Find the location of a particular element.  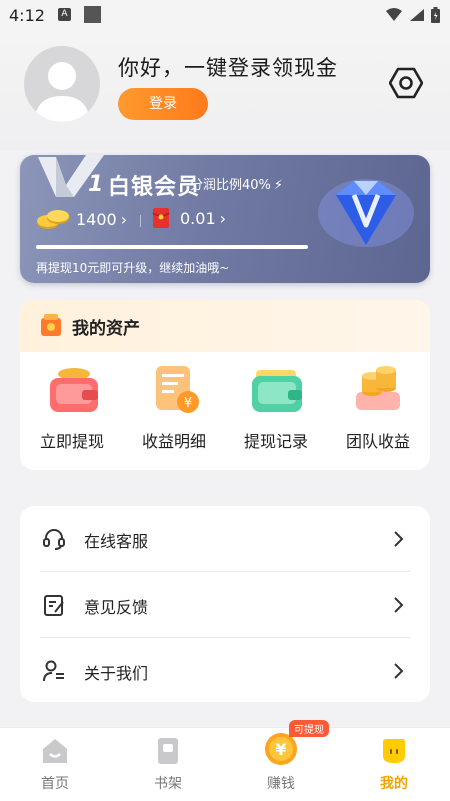

notification-square-icon is located at coordinates (92, 14).